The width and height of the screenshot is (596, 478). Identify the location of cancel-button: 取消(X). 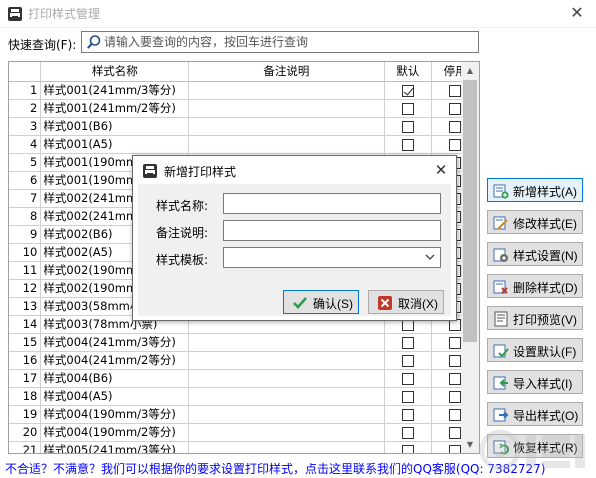
(406, 302).